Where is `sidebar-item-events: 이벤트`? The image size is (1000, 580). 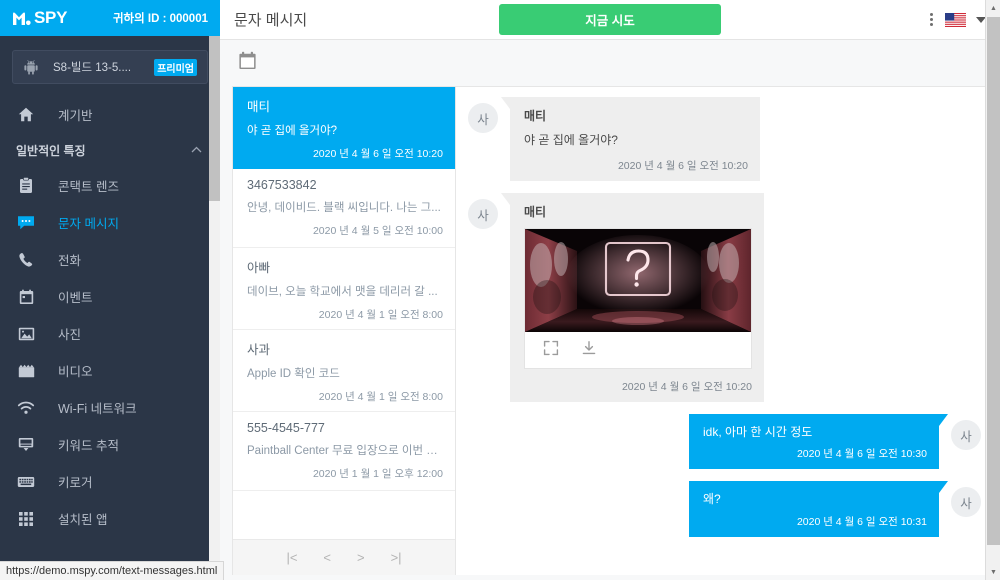 sidebar-item-events: 이벤트 is located at coordinates (110, 296).